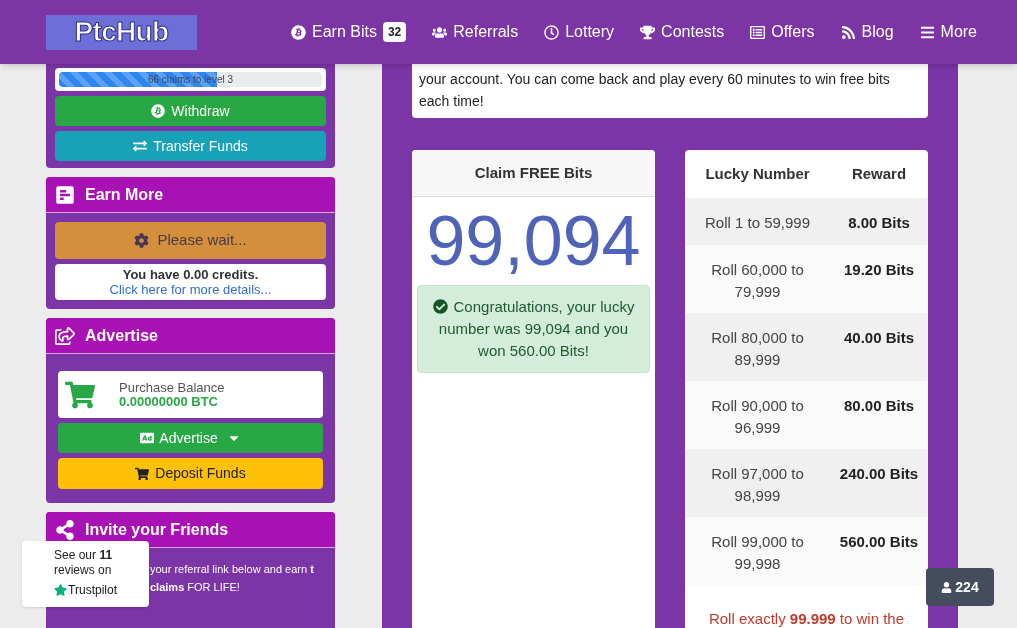 Image resolution: width=1017 pixels, height=628 pixels. What do you see at coordinates (879, 223) in the screenshot?
I see `table-cell-text: 8.00 Bits` at bounding box center [879, 223].